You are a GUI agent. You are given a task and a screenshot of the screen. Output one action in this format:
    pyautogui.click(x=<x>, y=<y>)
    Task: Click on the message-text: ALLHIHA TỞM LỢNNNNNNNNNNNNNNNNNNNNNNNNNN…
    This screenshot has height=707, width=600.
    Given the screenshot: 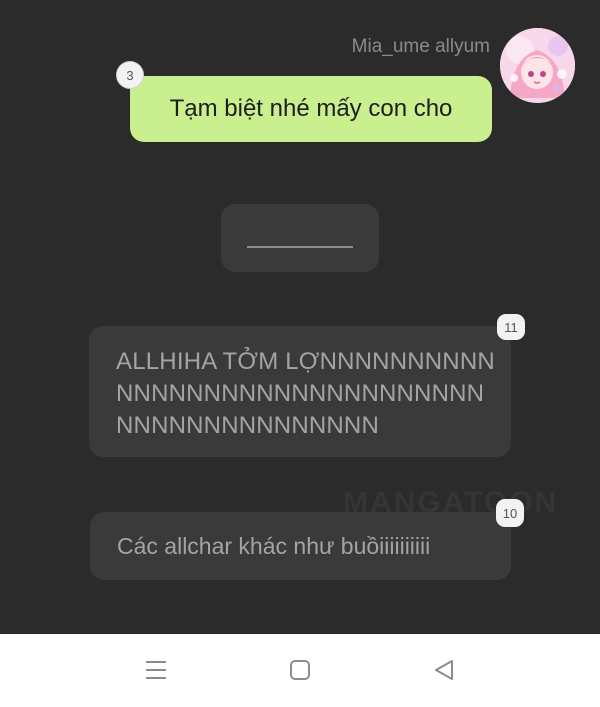 What is the action you would take?
    pyautogui.click(x=305, y=393)
    